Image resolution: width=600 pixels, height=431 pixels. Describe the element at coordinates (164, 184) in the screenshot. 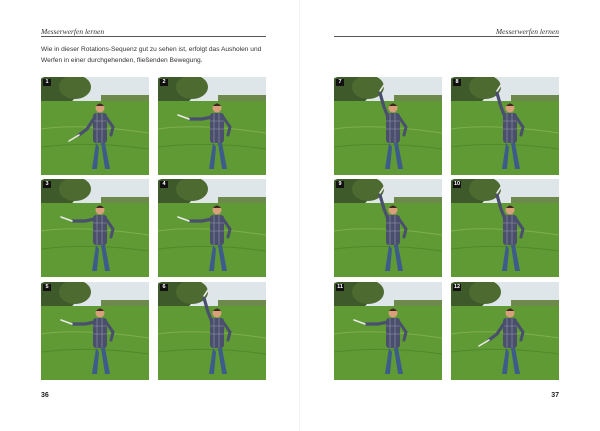

I see `photo-number-badge: 4` at that location.